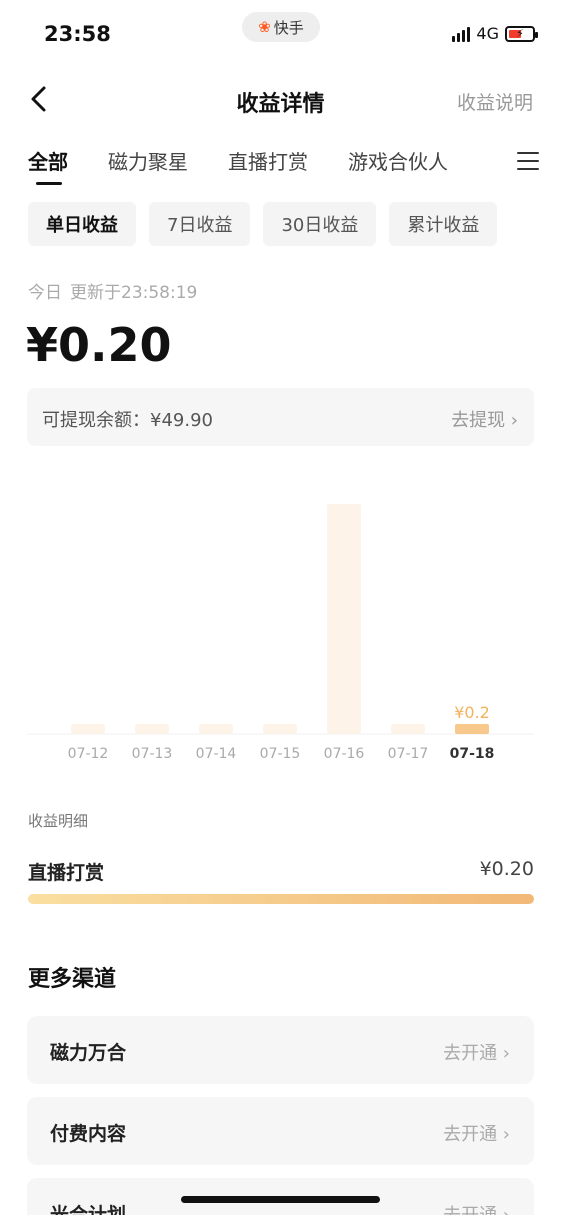  What do you see at coordinates (521, 33) in the screenshot?
I see `battery-charging-icon: ⚡` at bounding box center [521, 33].